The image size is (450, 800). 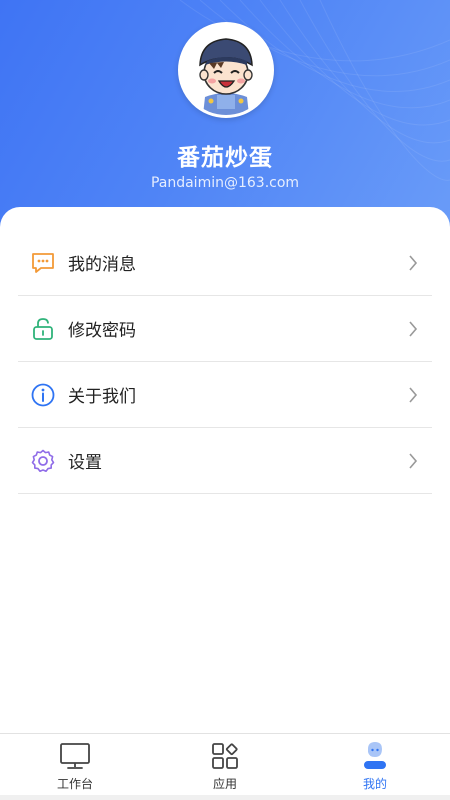 I want to click on apps-grid-icon, so click(x=225, y=756).